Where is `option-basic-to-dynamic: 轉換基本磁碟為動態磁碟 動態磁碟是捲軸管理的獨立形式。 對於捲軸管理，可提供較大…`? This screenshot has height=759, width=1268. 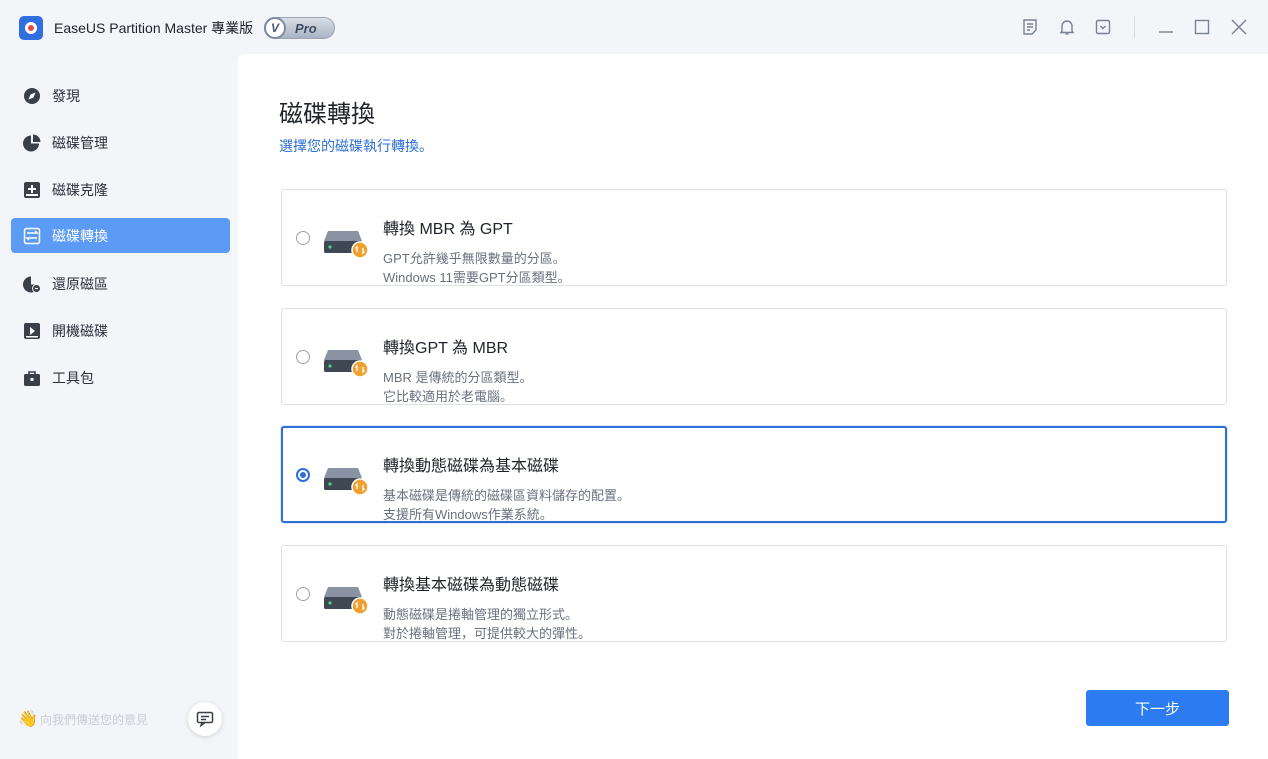 option-basic-to-dynamic: 轉換基本磁碟為動態磁碟 動態磁碟是捲軸管理的獨立形式。 對於捲軸管理，可提供較大… is located at coordinates (754, 593).